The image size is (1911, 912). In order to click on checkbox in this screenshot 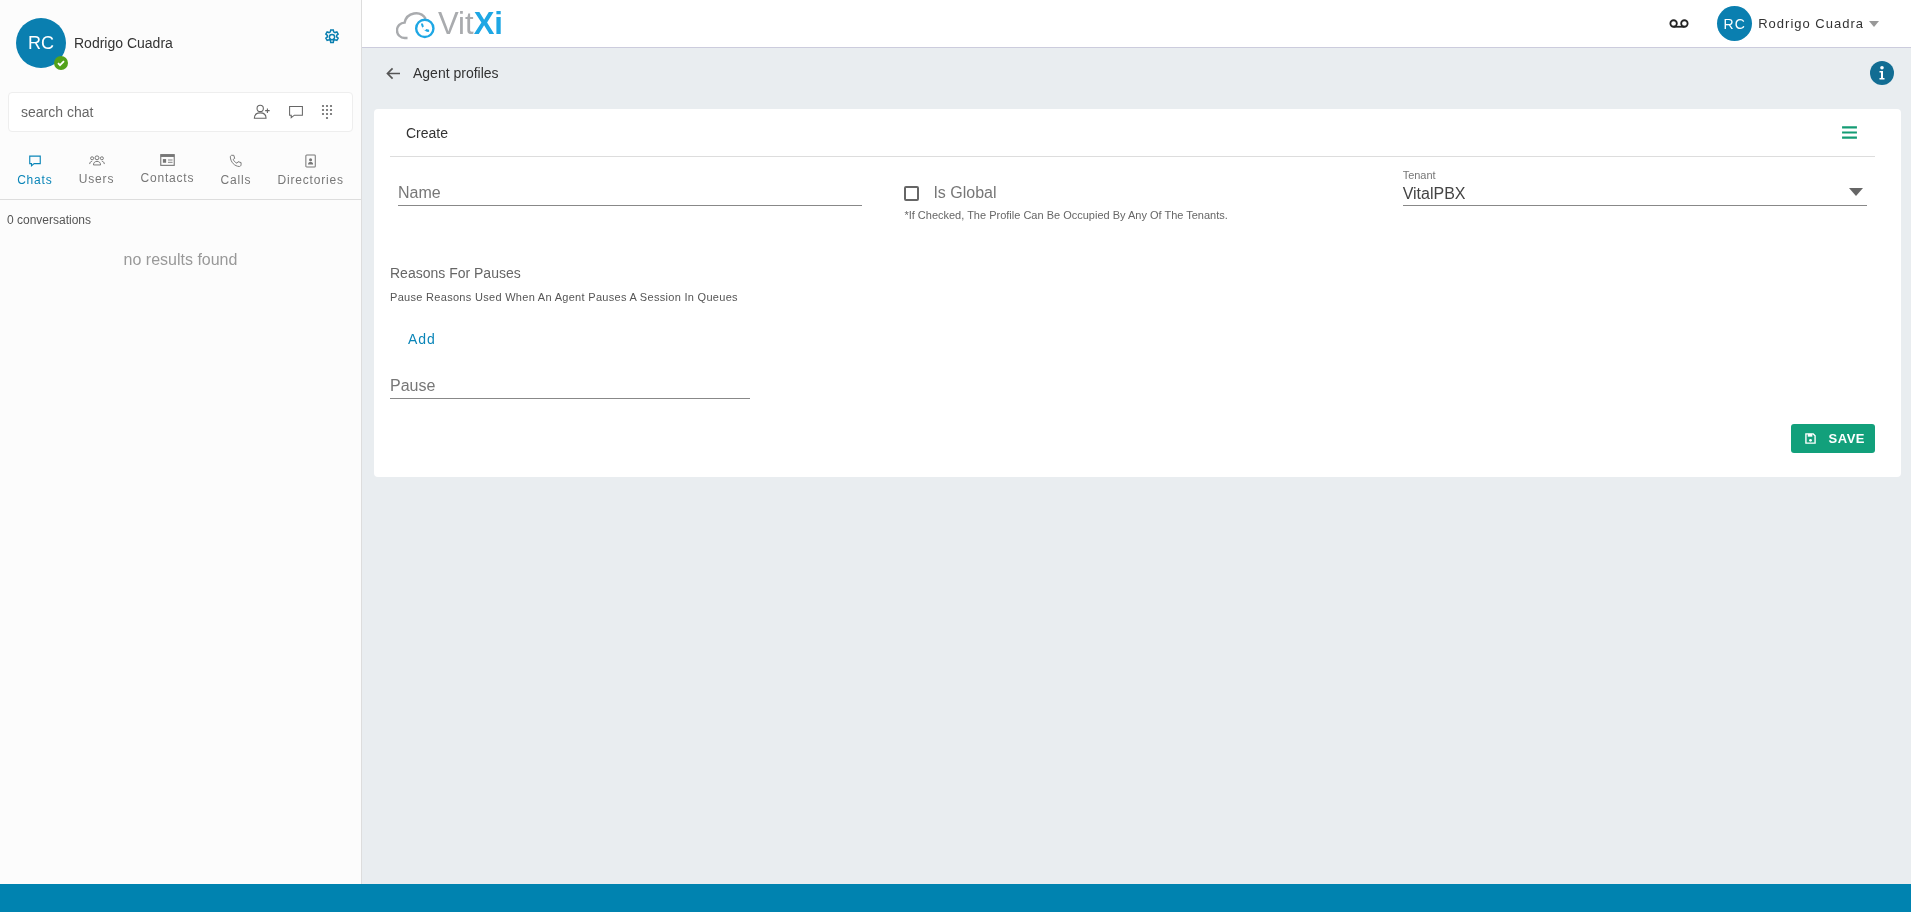, I will do `click(912, 193)`.